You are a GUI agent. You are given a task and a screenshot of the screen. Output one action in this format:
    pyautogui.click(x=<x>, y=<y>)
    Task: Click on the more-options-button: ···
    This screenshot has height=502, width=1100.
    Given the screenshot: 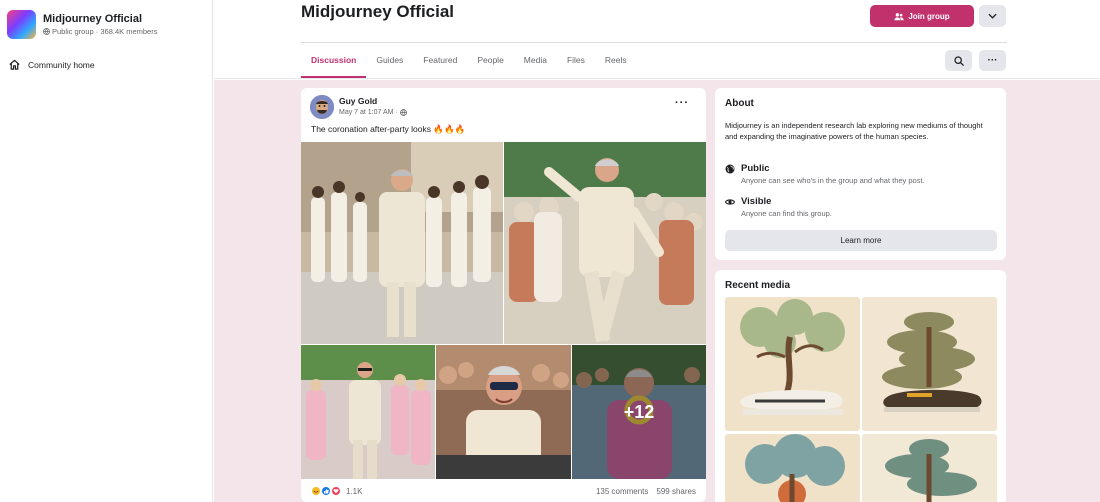 What is the action you would take?
    pyautogui.click(x=992, y=60)
    